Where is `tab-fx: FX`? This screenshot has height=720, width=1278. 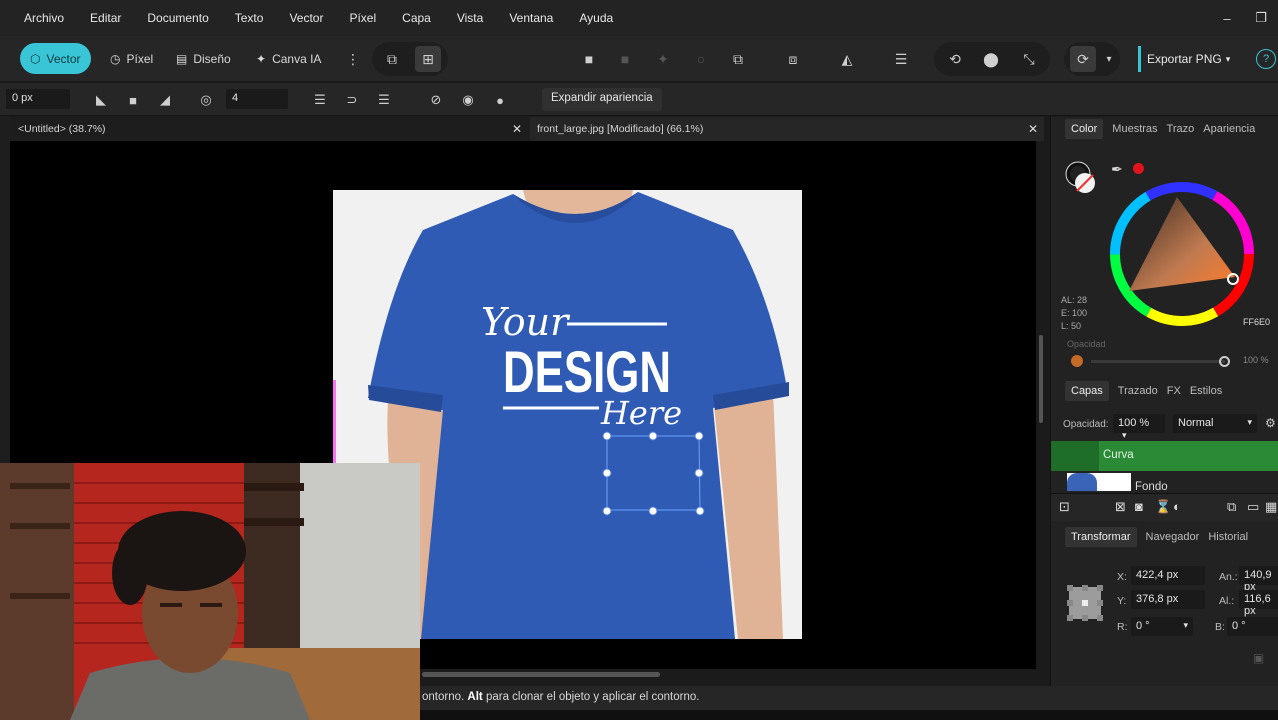
tab-fx: FX is located at coordinates (1174, 391).